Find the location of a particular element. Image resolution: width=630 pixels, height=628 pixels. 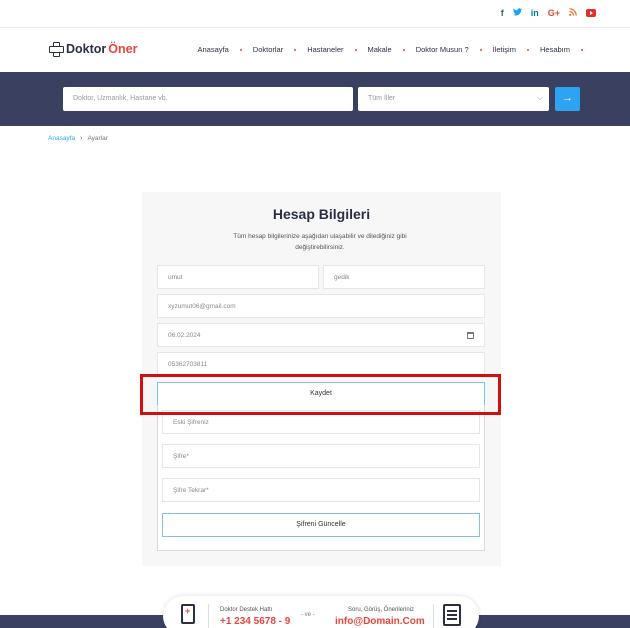

chevron-down-icon: ⌵ is located at coordinates (539, 97).